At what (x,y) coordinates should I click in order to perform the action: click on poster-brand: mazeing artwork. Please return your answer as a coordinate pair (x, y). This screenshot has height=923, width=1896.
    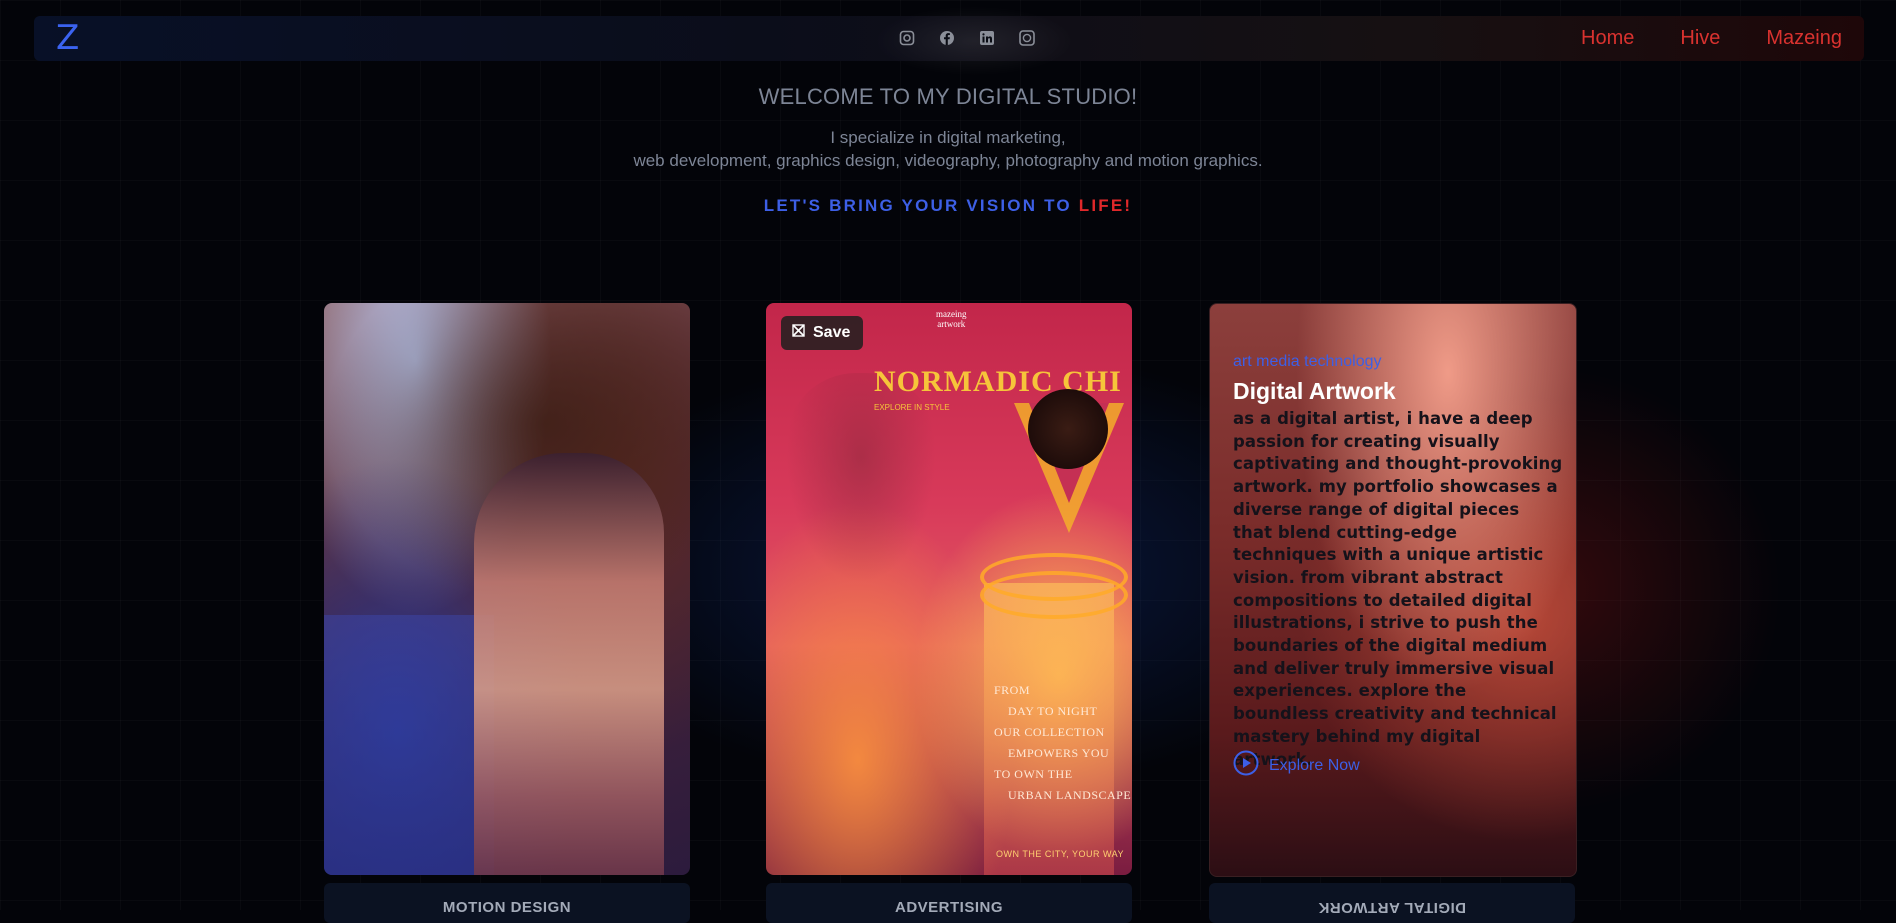
    Looking at the image, I should click on (951, 319).